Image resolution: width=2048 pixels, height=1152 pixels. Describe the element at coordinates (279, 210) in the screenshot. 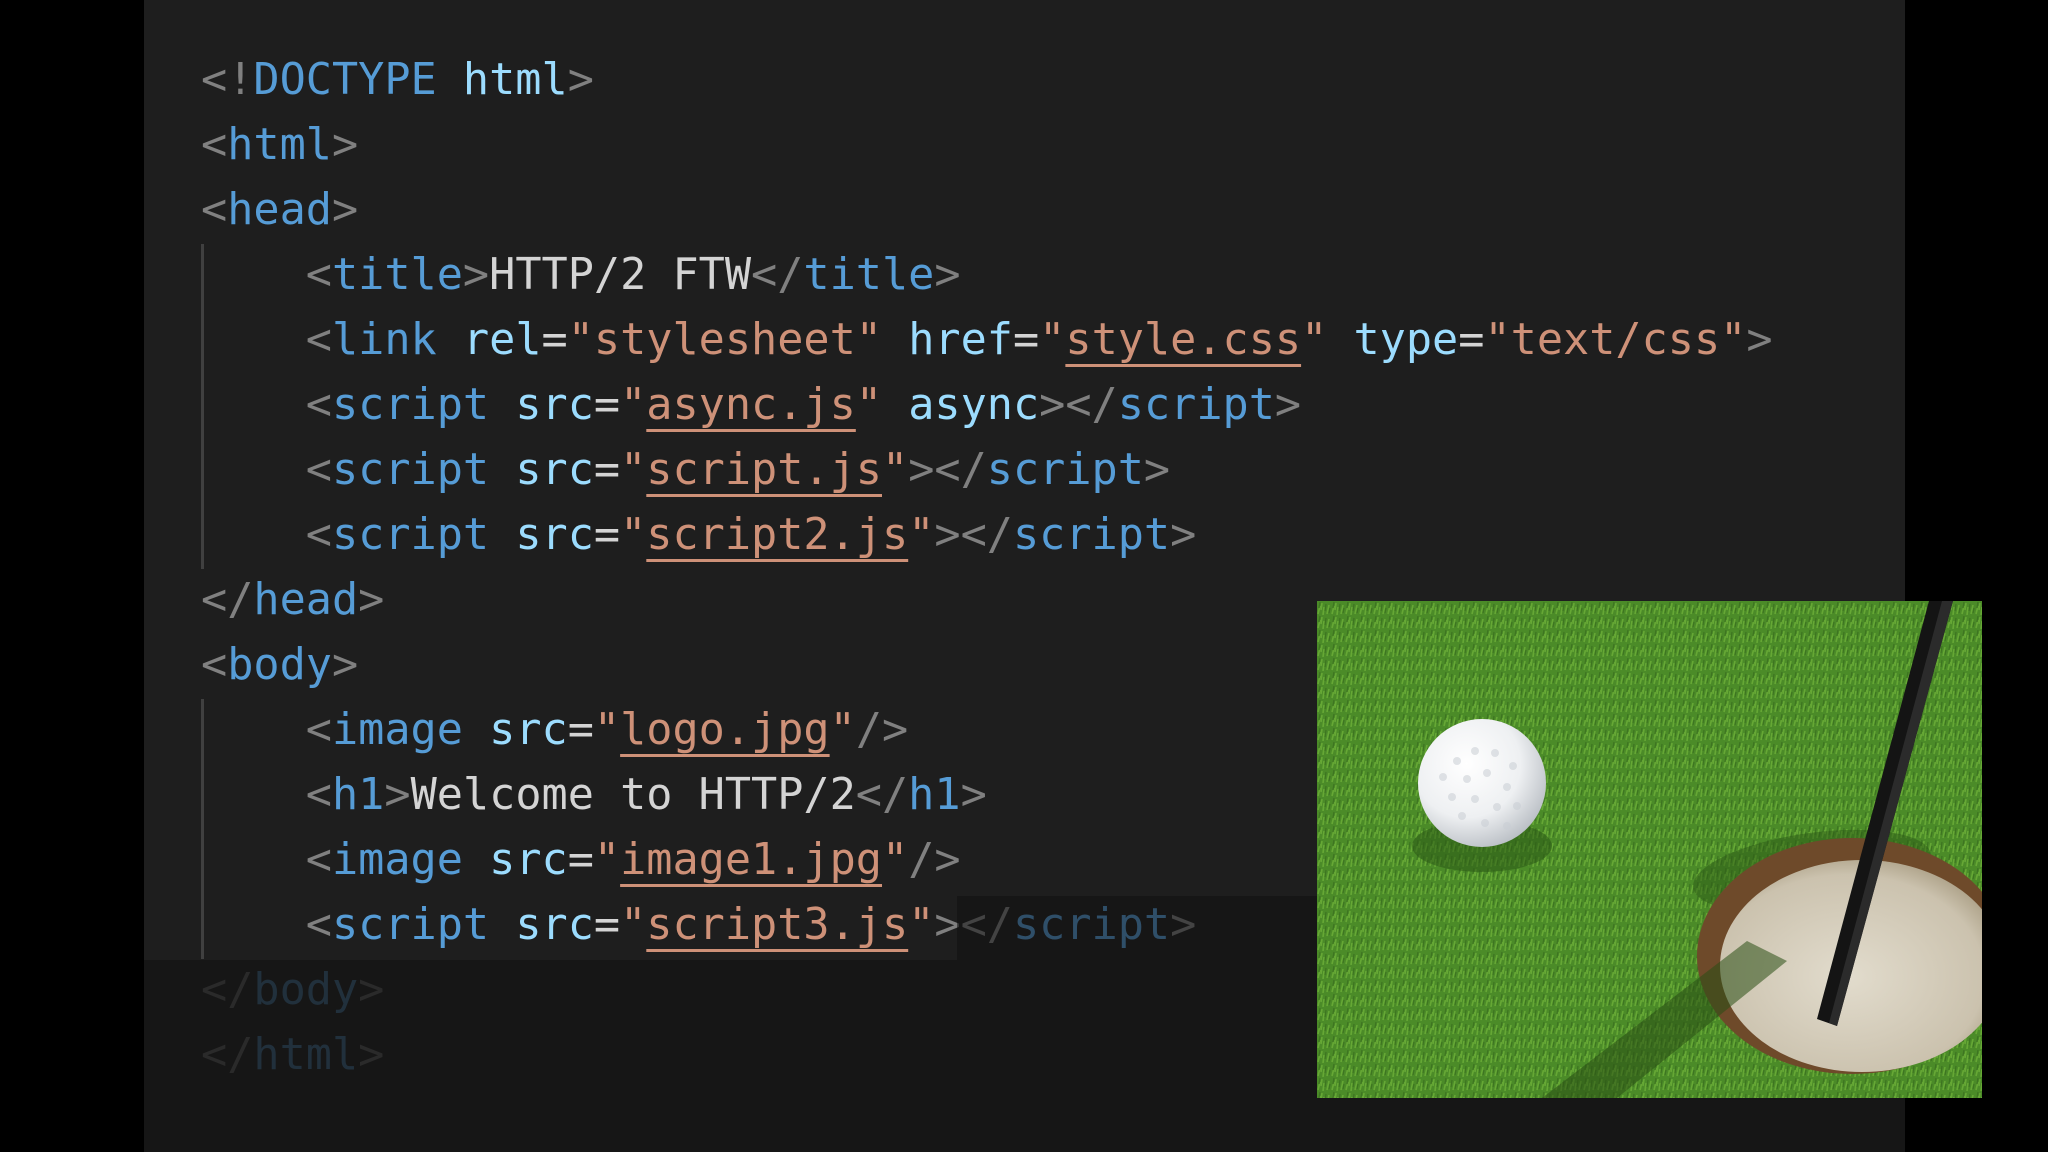

I see `code-token: head` at that location.